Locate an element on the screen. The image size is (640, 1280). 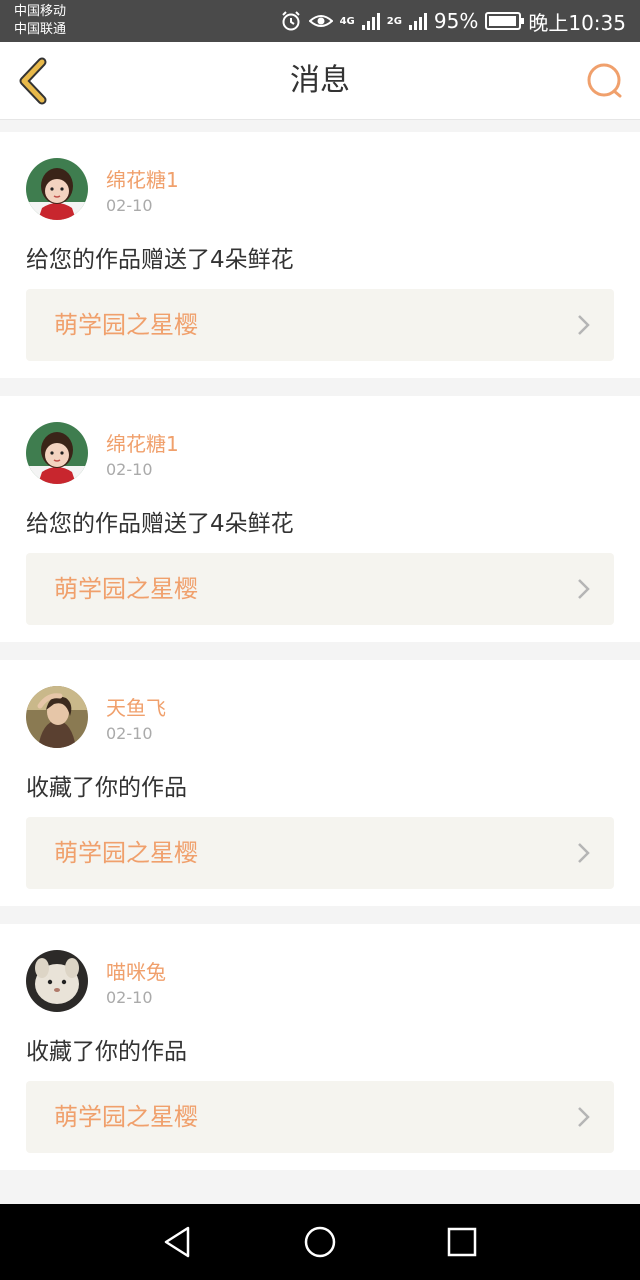
alarm-icon is located at coordinates (290, 21).